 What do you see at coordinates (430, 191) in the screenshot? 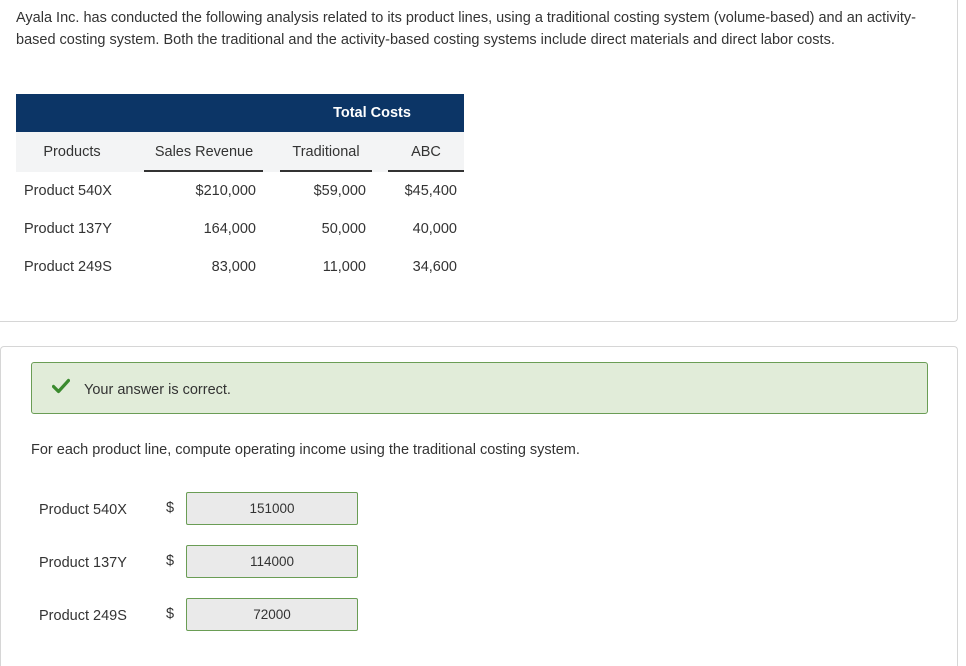
I see `table-row-1-abc: $45,400` at bounding box center [430, 191].